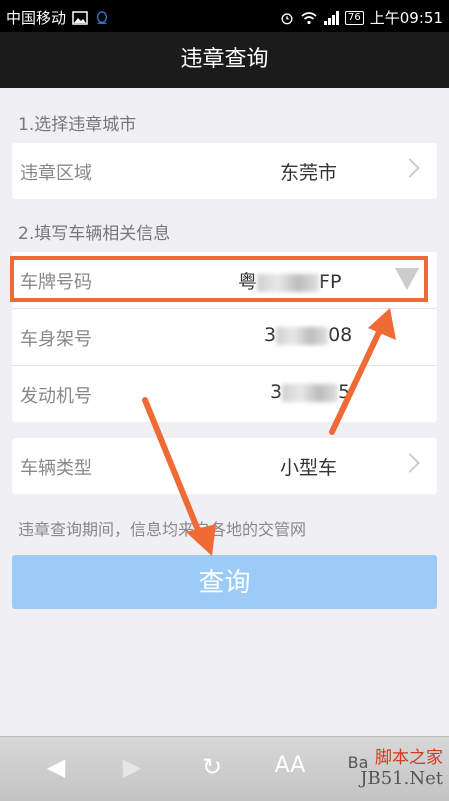  What do you see at coordinates (382, 324) in the screenshot?
I see `arrowhead-up` at bounding box center [382, 324].